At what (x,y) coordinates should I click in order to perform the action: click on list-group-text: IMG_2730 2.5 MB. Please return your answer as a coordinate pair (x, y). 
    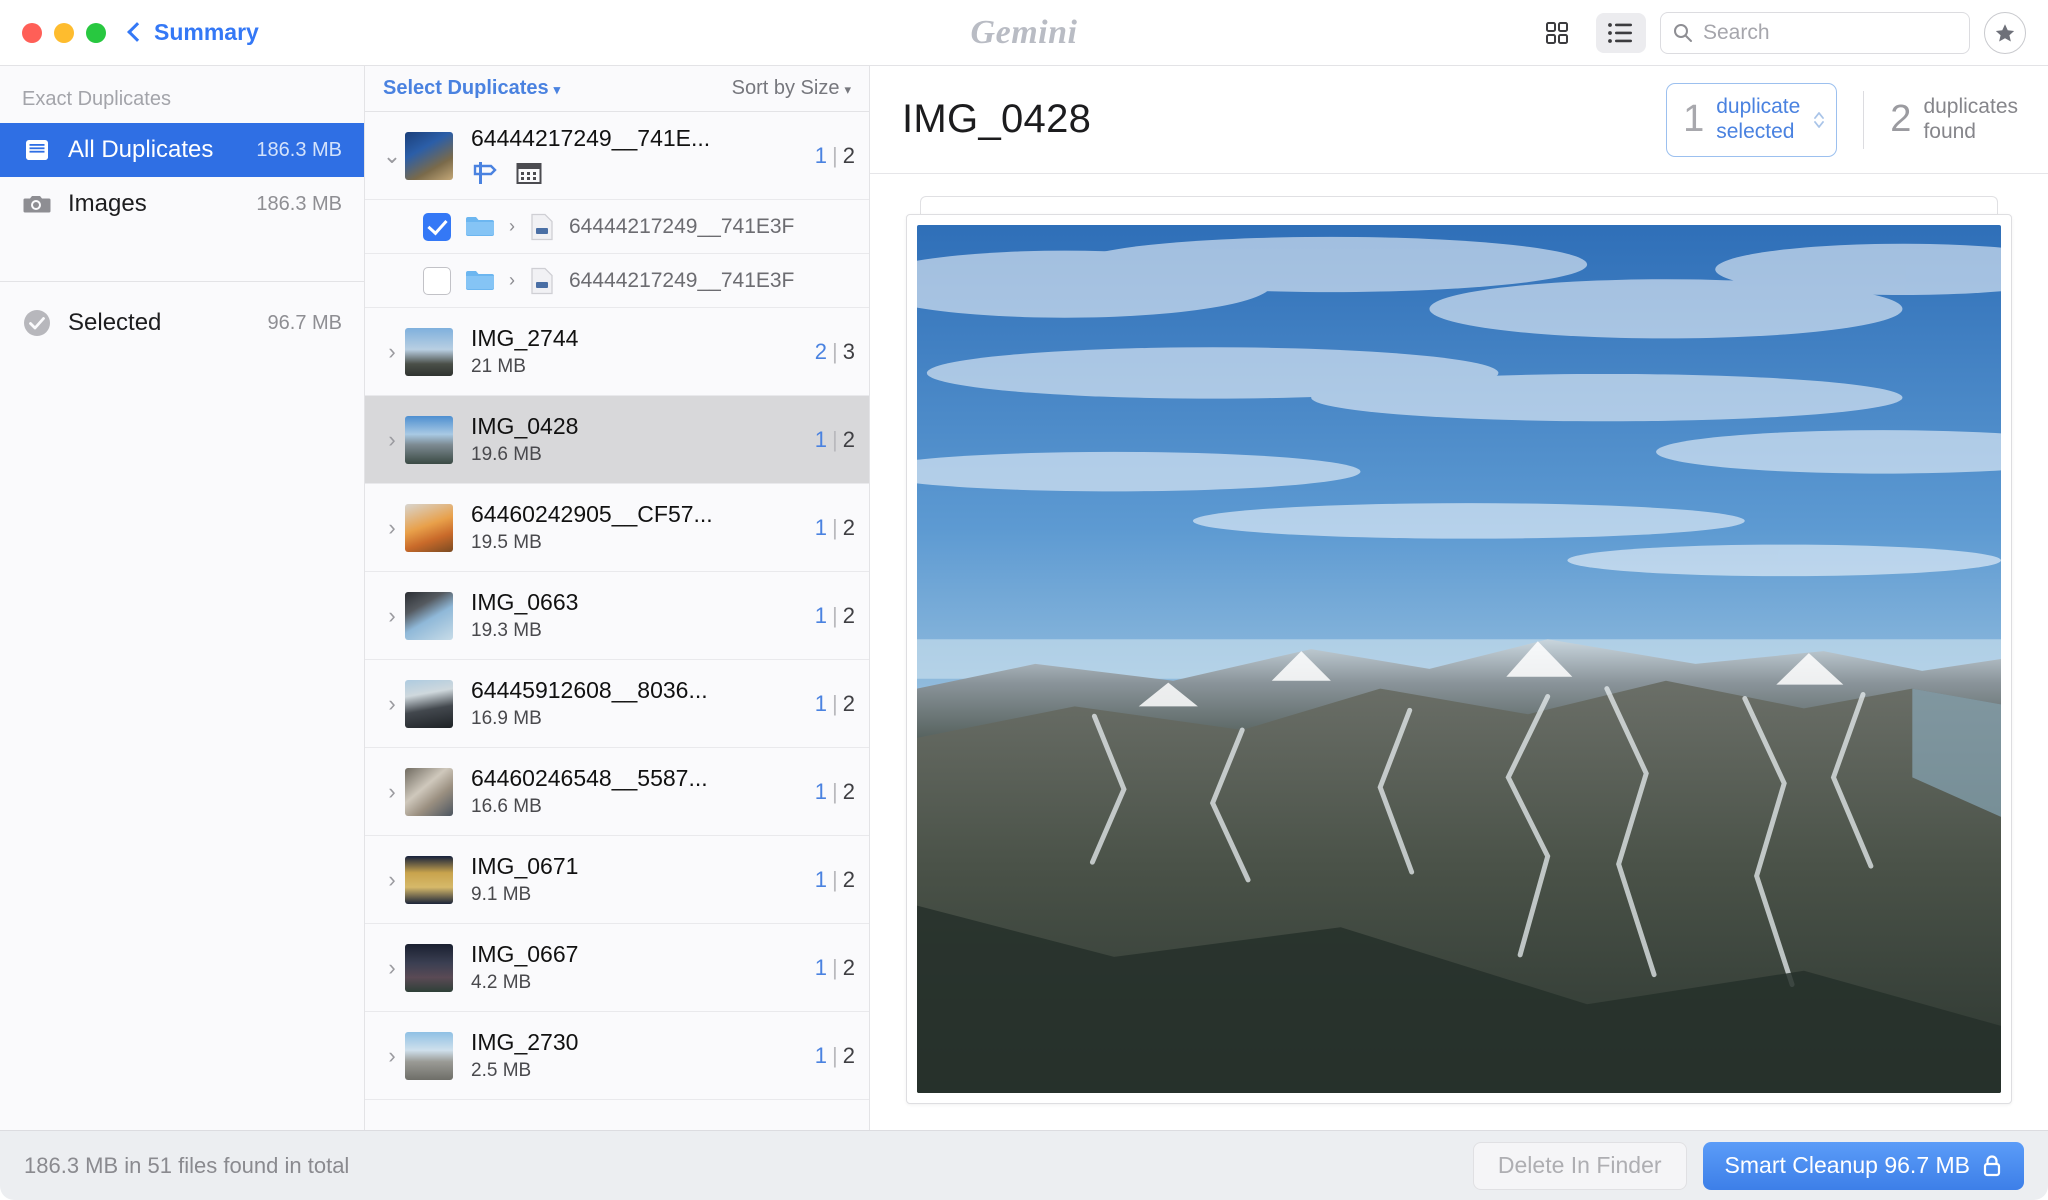
    Looking at the image, I should click on (637, 1055).